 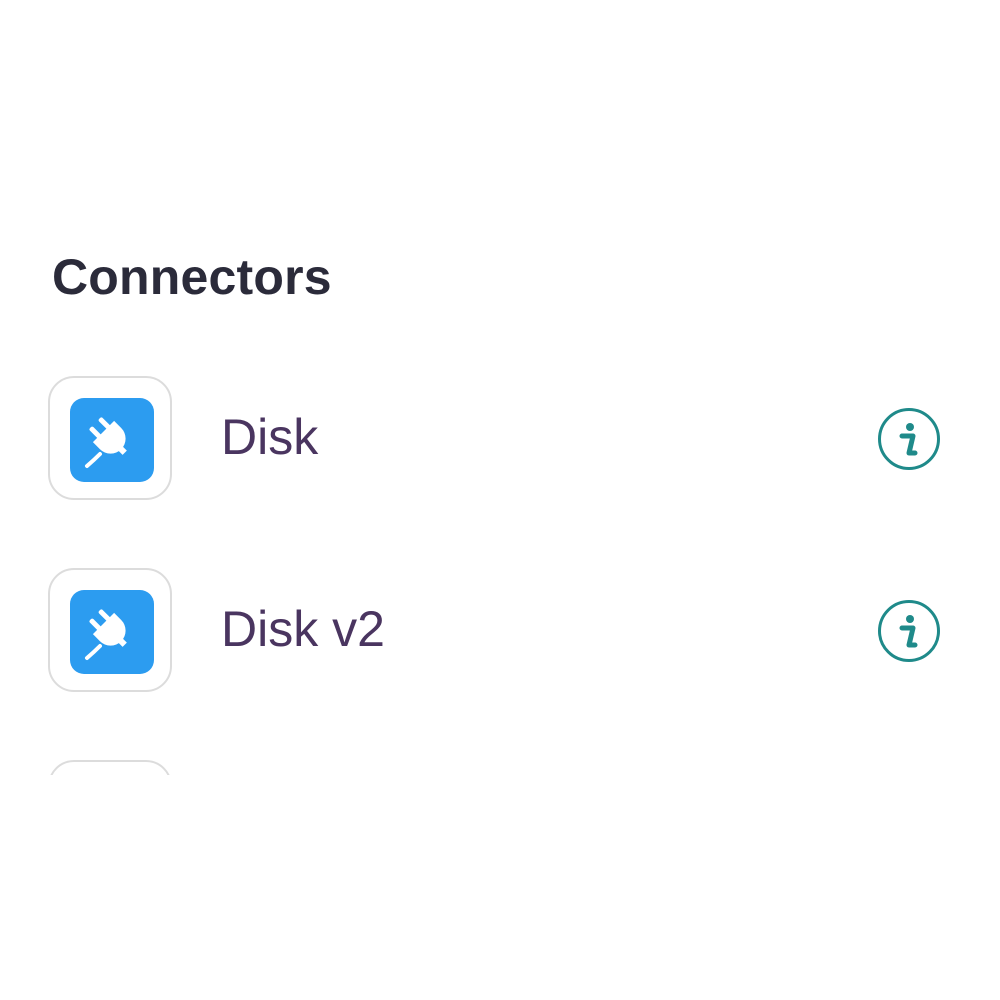 I want to click on connector-item-partial, so click(x=498, y=767).